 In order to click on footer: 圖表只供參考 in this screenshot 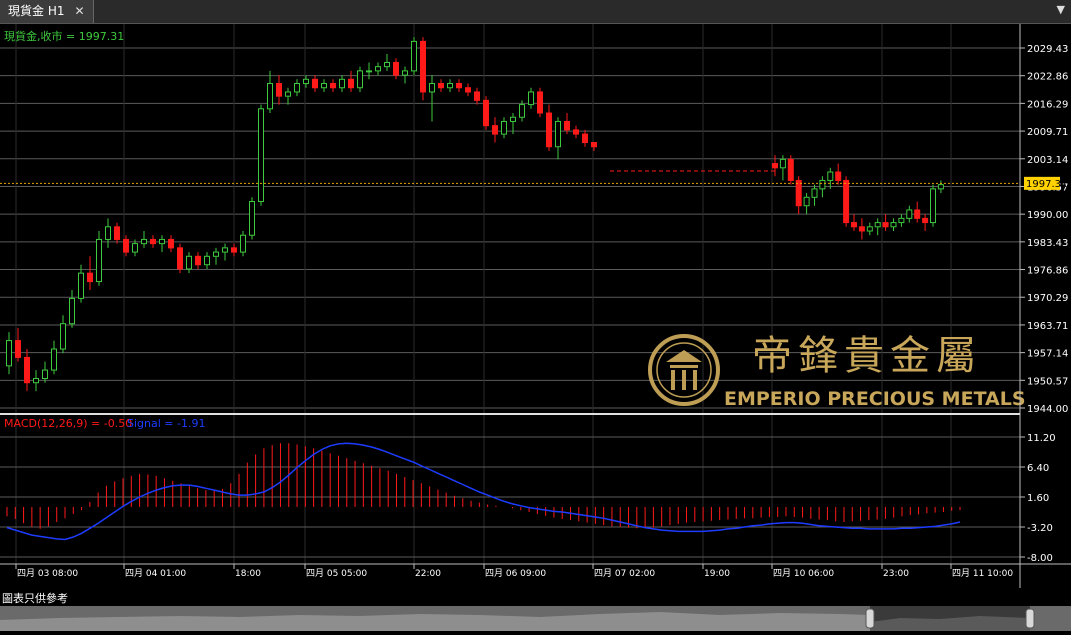, I will do `click(535, 597)`.